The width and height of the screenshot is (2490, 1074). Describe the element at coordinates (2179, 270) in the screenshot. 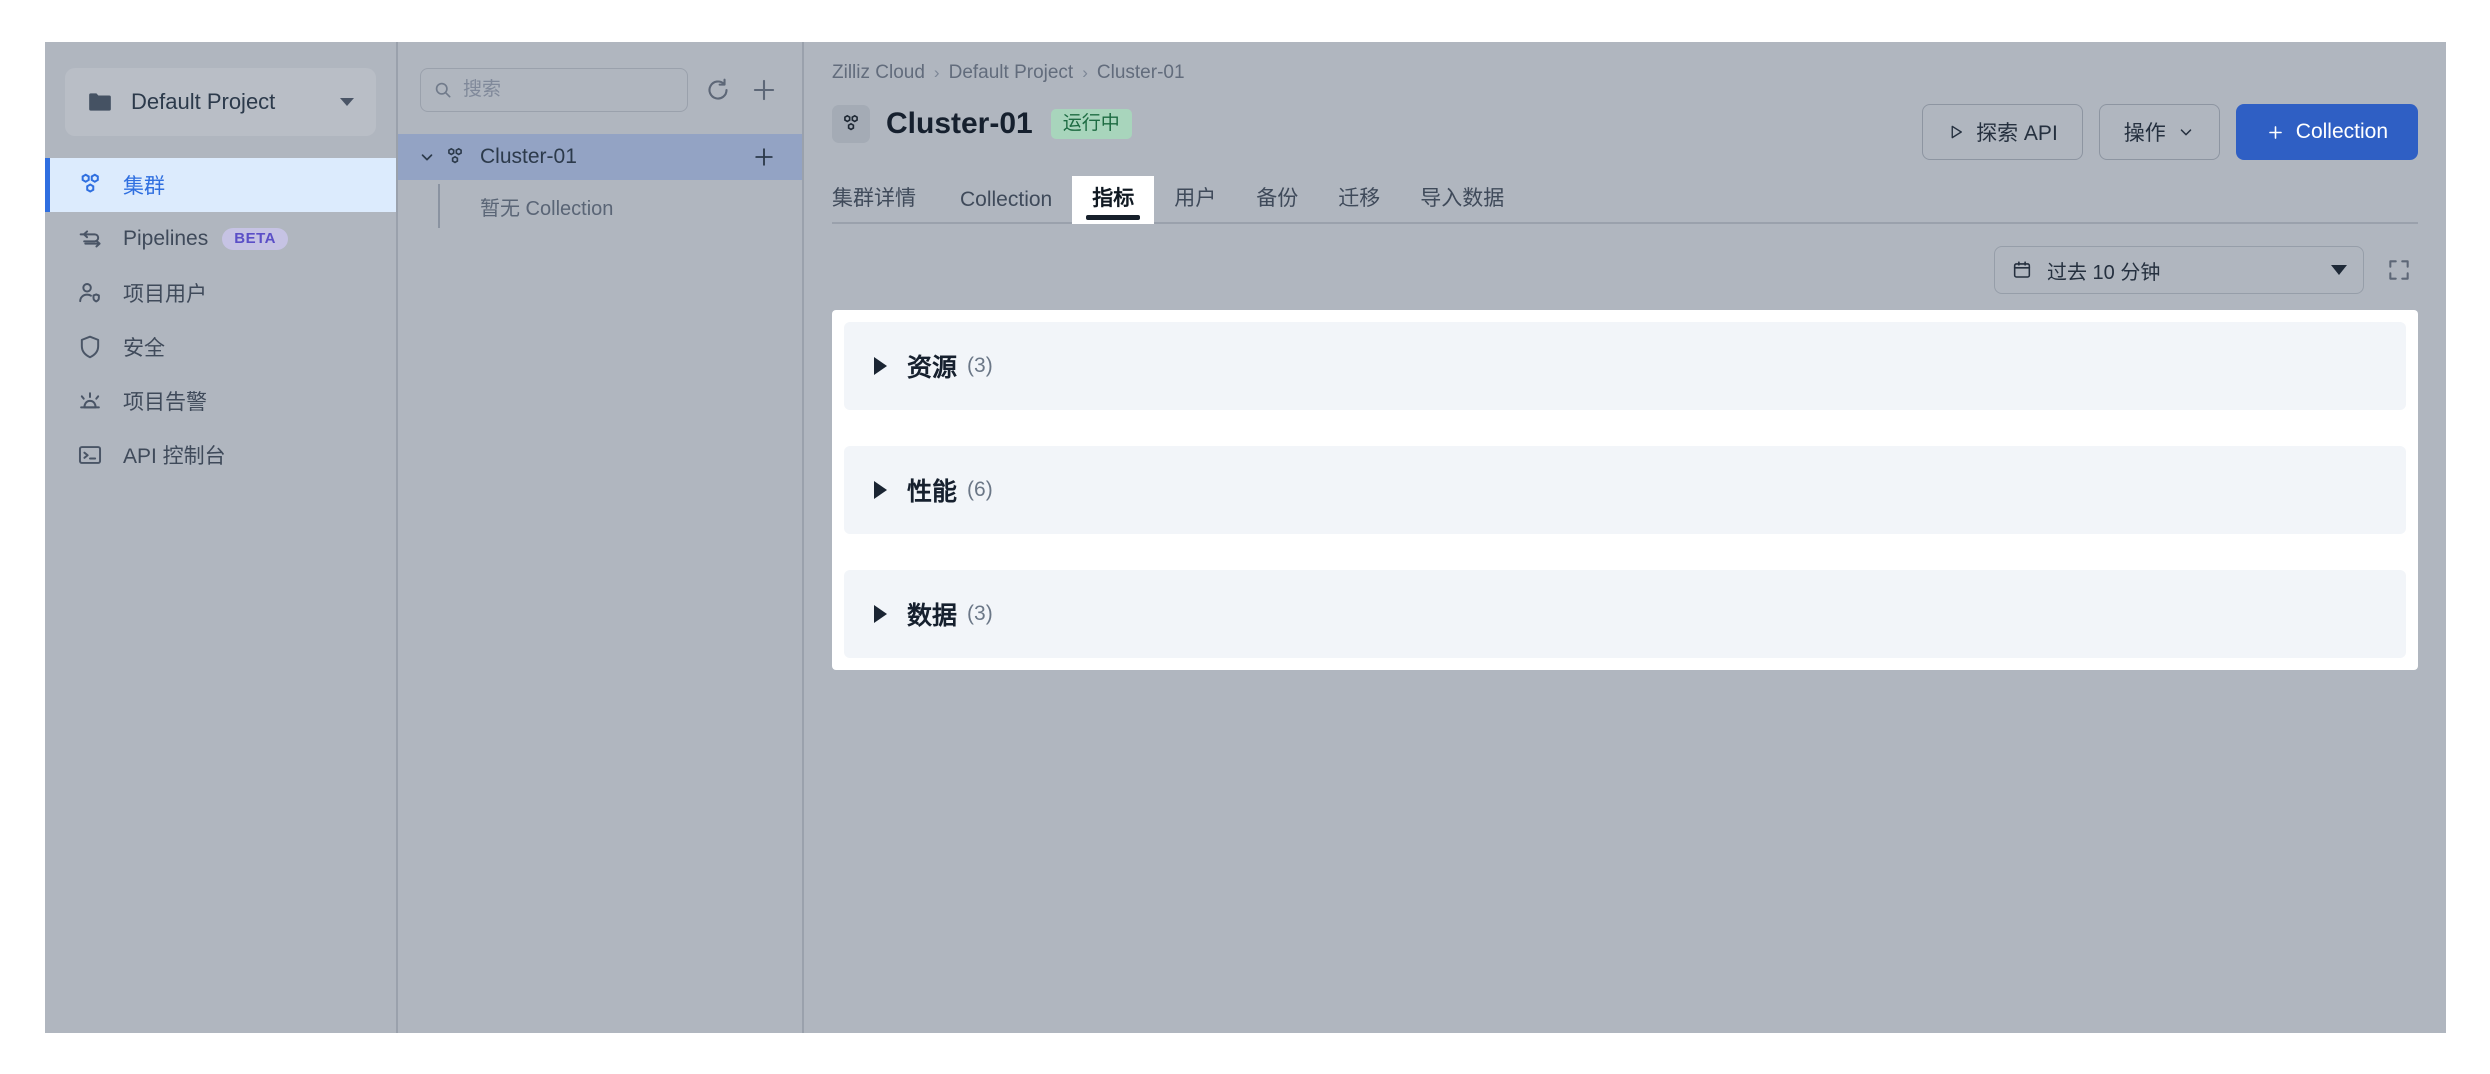

I see `time-range-select: 过去 10 分钟` at that location.